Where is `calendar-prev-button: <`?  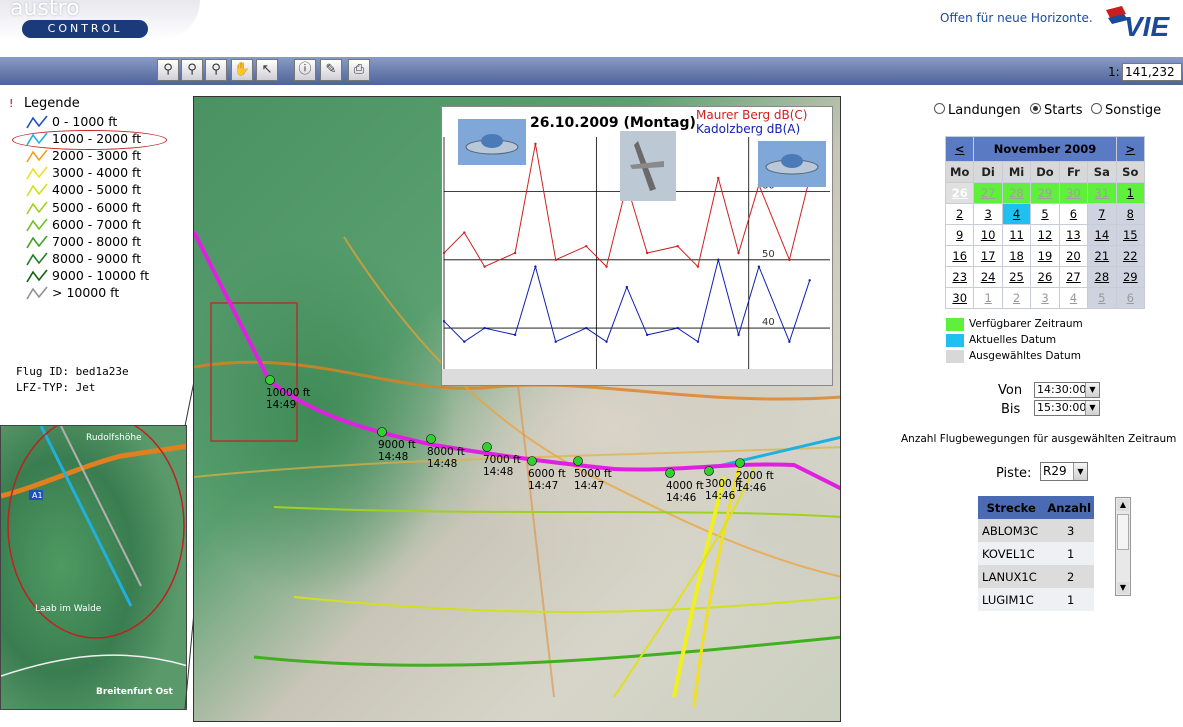 calendar-prev-button: < is located at coordinates (960, 149).